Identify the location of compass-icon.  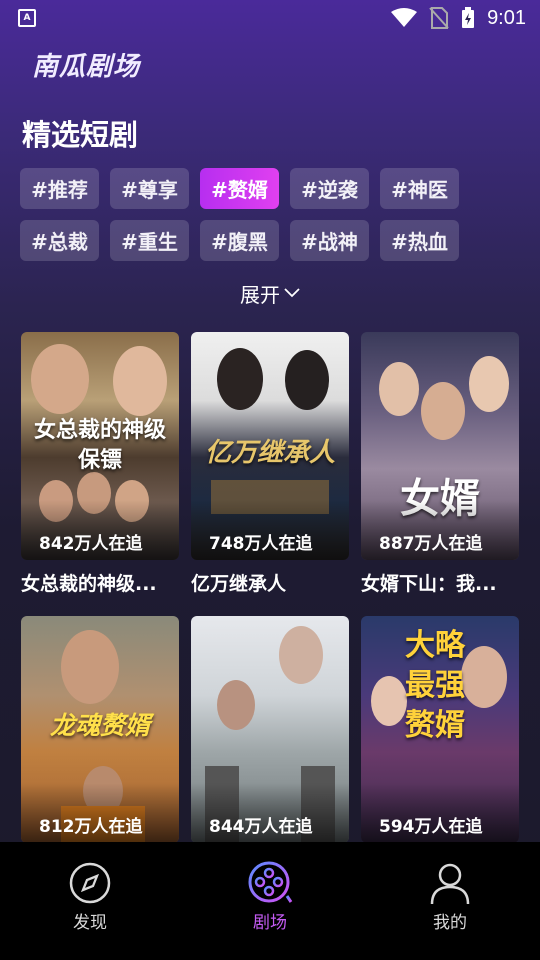
(90, 883).